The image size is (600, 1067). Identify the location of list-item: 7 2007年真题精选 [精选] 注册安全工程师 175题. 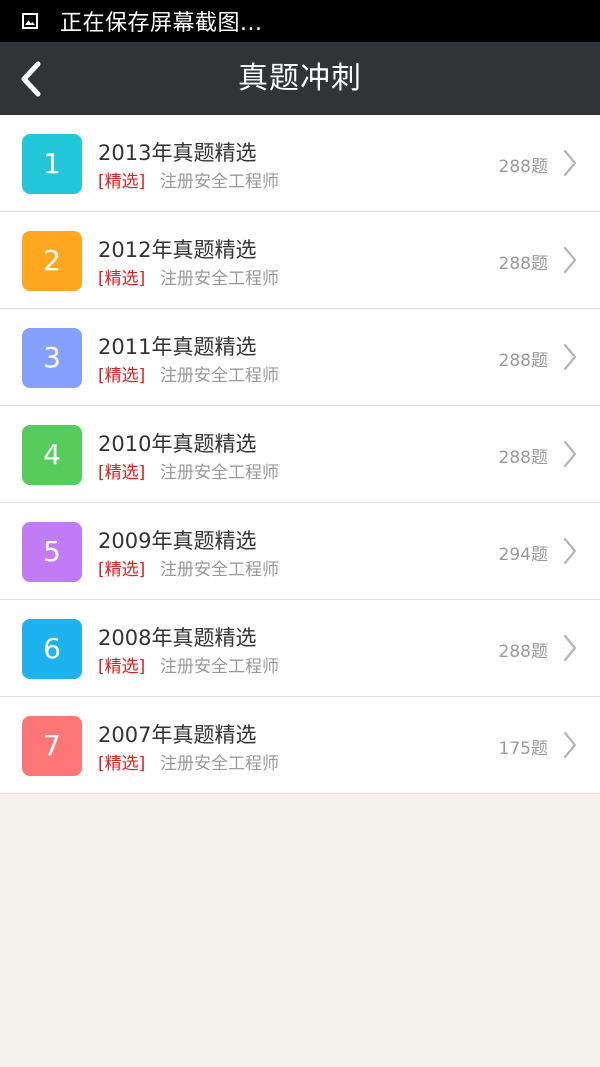
(300, 745).